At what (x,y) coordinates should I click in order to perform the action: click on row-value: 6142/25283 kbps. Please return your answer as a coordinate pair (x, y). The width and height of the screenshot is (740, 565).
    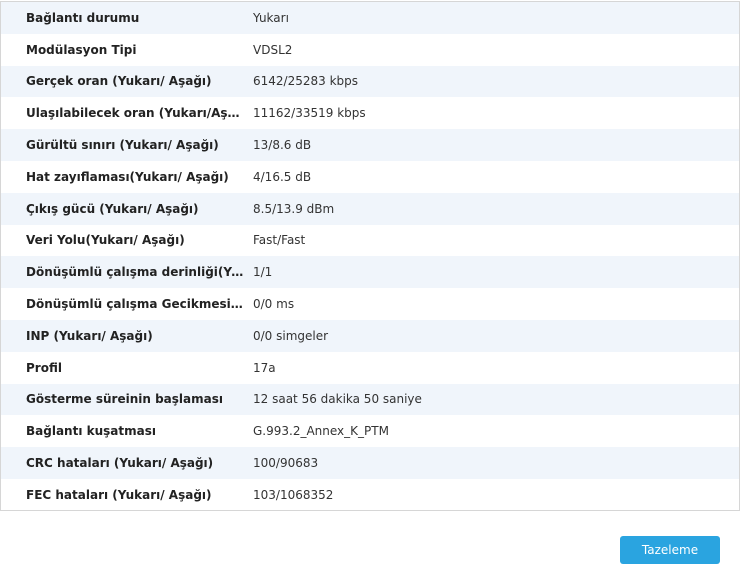
    Looking at the image, I should click on (306, 81).